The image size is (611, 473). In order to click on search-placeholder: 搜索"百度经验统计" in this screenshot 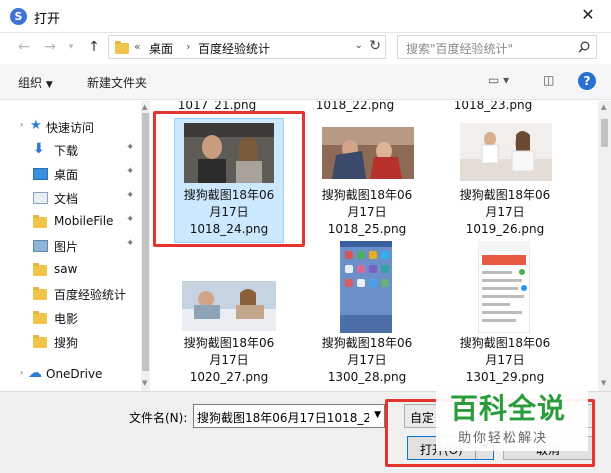, I will do `click(460, 49)`.